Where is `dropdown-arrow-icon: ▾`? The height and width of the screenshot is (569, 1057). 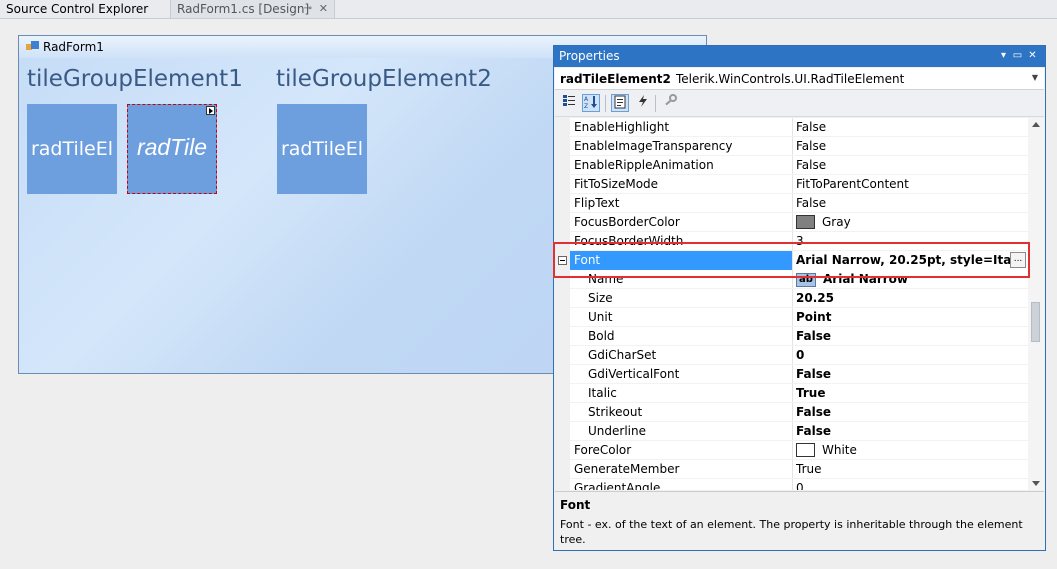
dropdown-arrow-icon: ▾ is located at coordinates (1003, 56).